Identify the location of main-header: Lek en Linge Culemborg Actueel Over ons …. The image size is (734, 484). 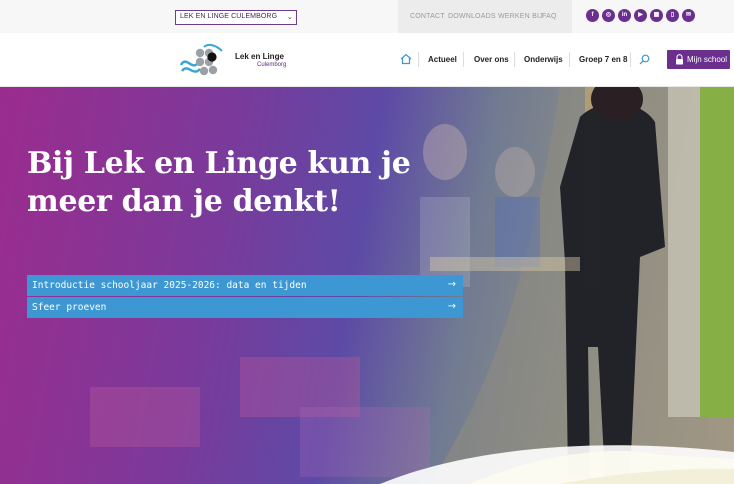
(367, 60).